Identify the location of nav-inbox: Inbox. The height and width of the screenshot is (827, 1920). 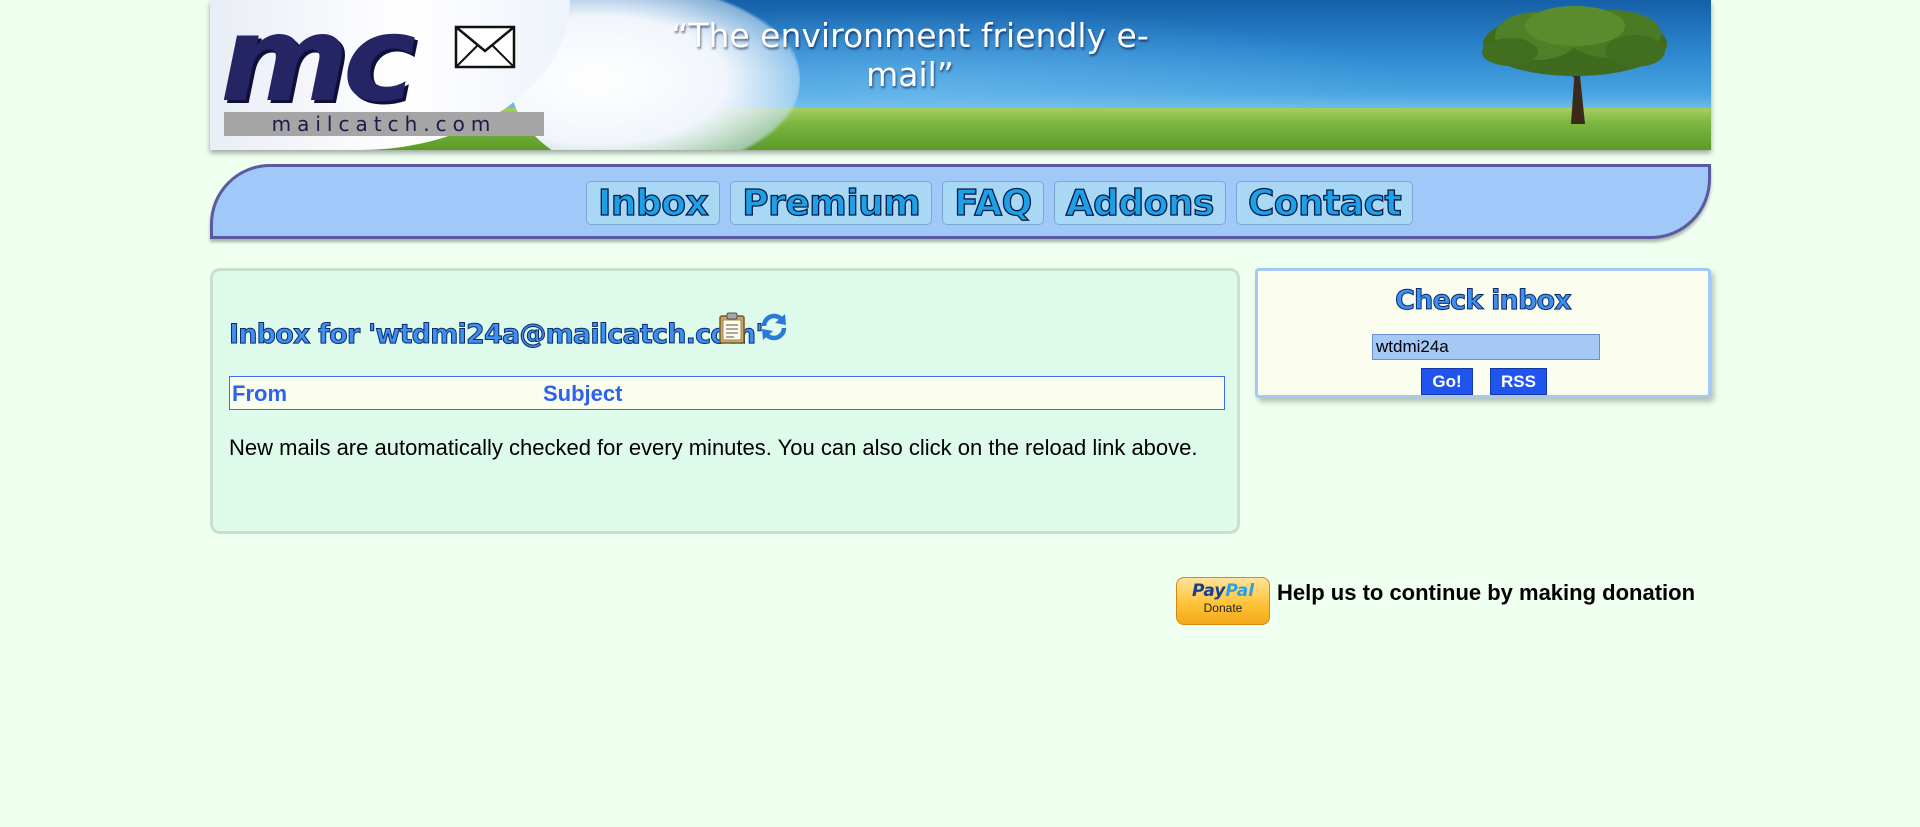
(653, 203).